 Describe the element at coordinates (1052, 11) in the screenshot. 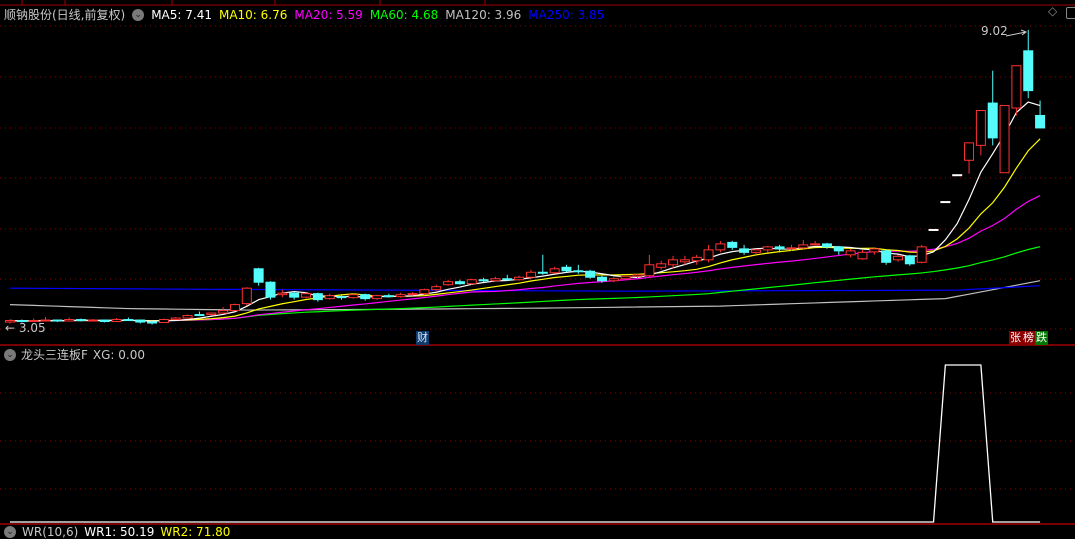

I see `diamond-icon: ◇` at that location.